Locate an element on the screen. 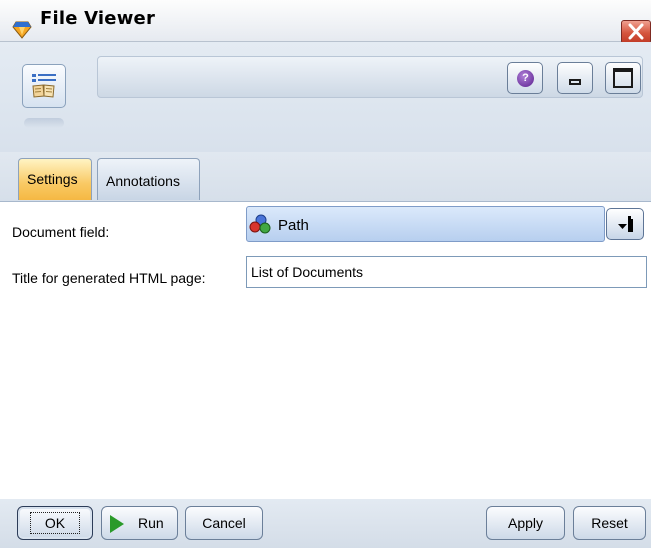  cancel-button: Cancel is located at coordinates (224, 523).